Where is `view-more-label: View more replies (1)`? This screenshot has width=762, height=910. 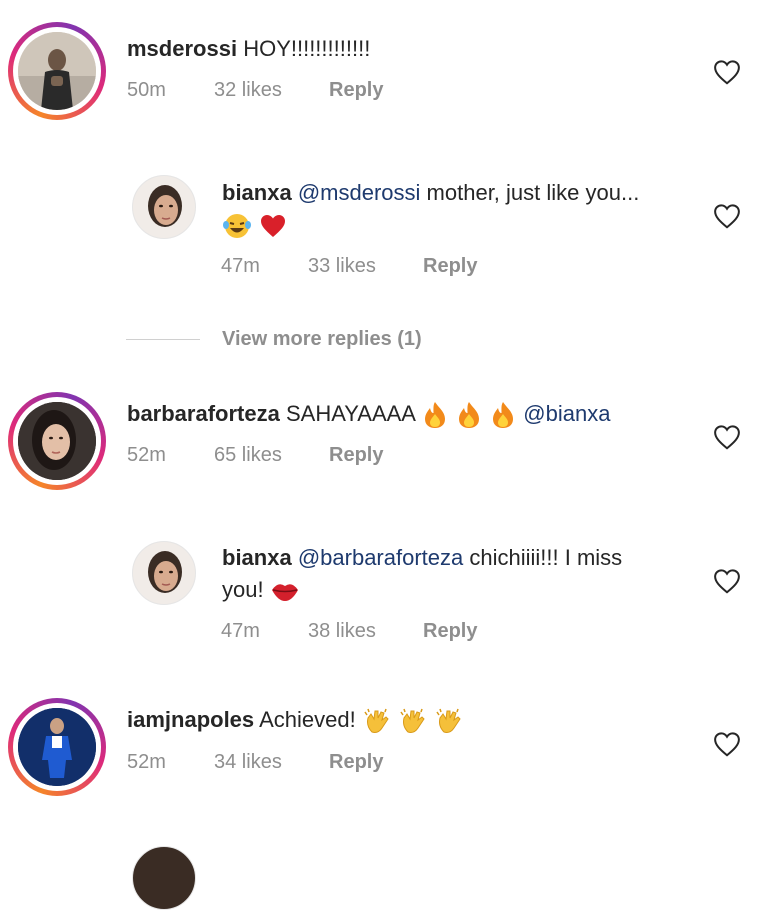 view-more-label: View more replies (1) is located at coordinates (322, 338).